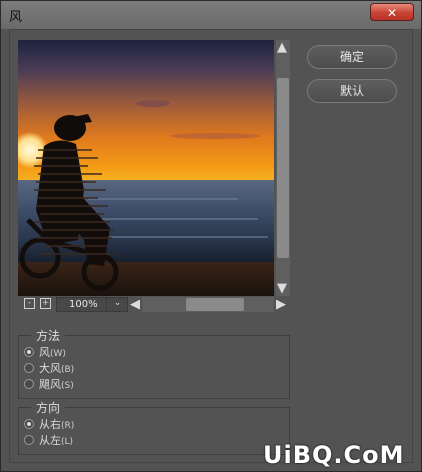 This screenshot has width=422, height=472. What do you see at coordinates (281, 304) in the screenshot?
I see `scroll-right-icon: ▶` at bounding box center [281, 304].